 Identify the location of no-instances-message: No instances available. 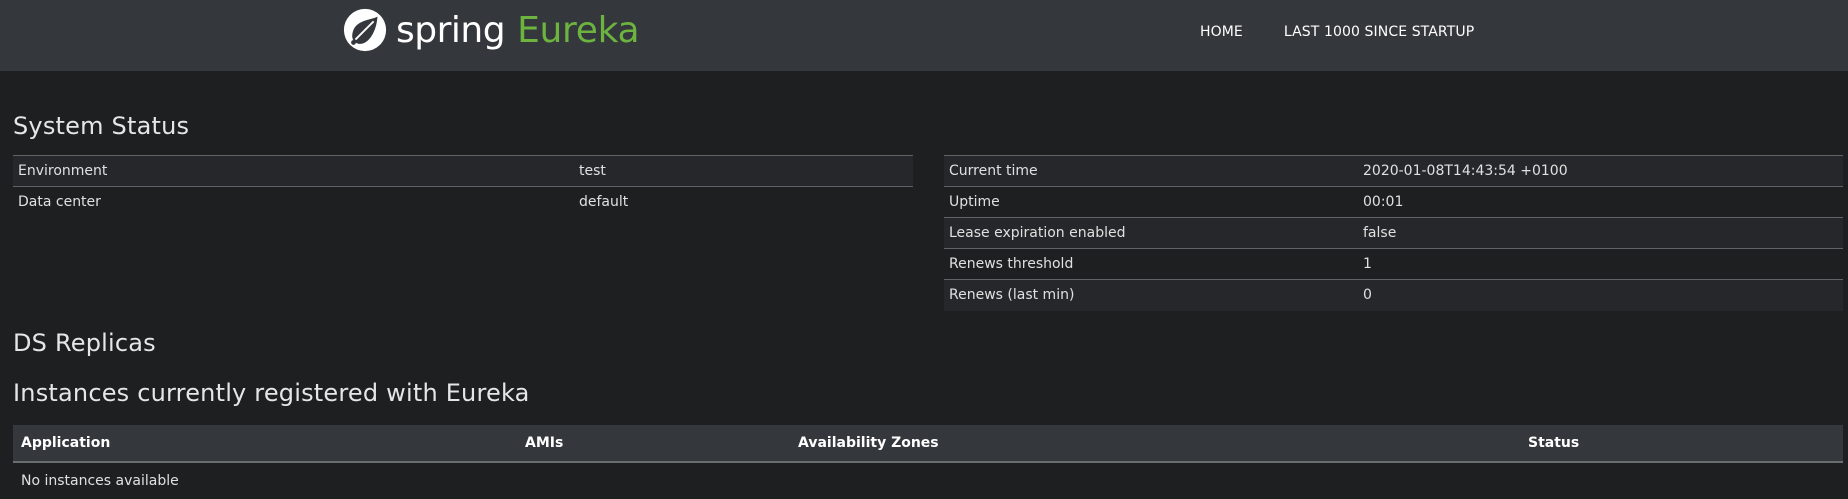
(928, 480).